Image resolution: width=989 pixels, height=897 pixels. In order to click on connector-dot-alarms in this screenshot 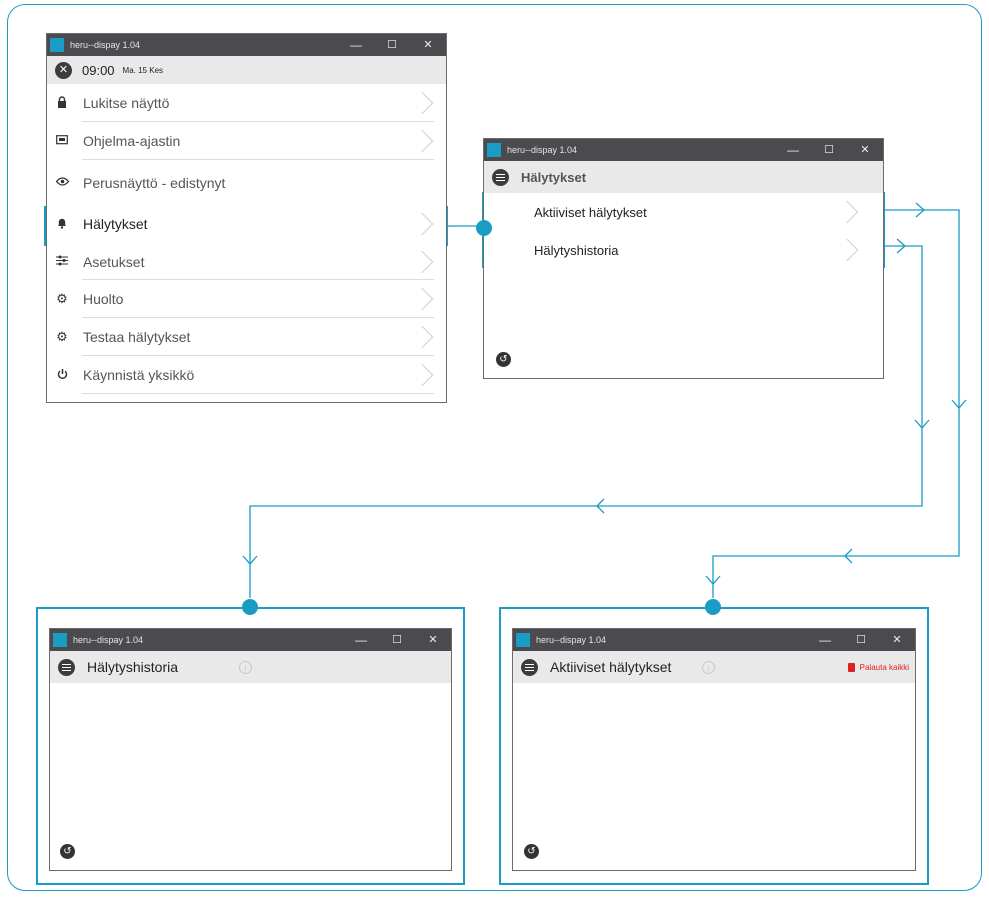, I will do `click(484, 228)`.